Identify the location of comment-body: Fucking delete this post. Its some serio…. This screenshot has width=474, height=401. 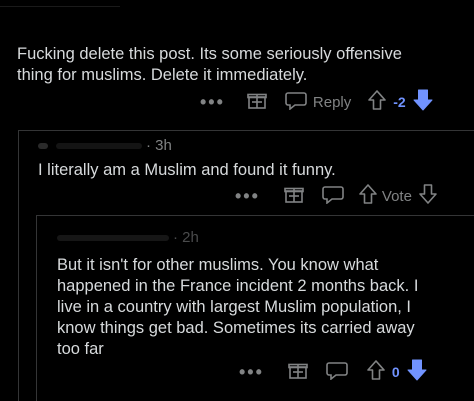
(209, 65).